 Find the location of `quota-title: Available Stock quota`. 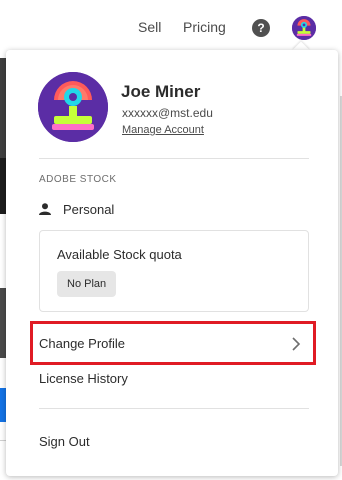

quota-title: Available Stock quota is located at coordinates (119, 254).